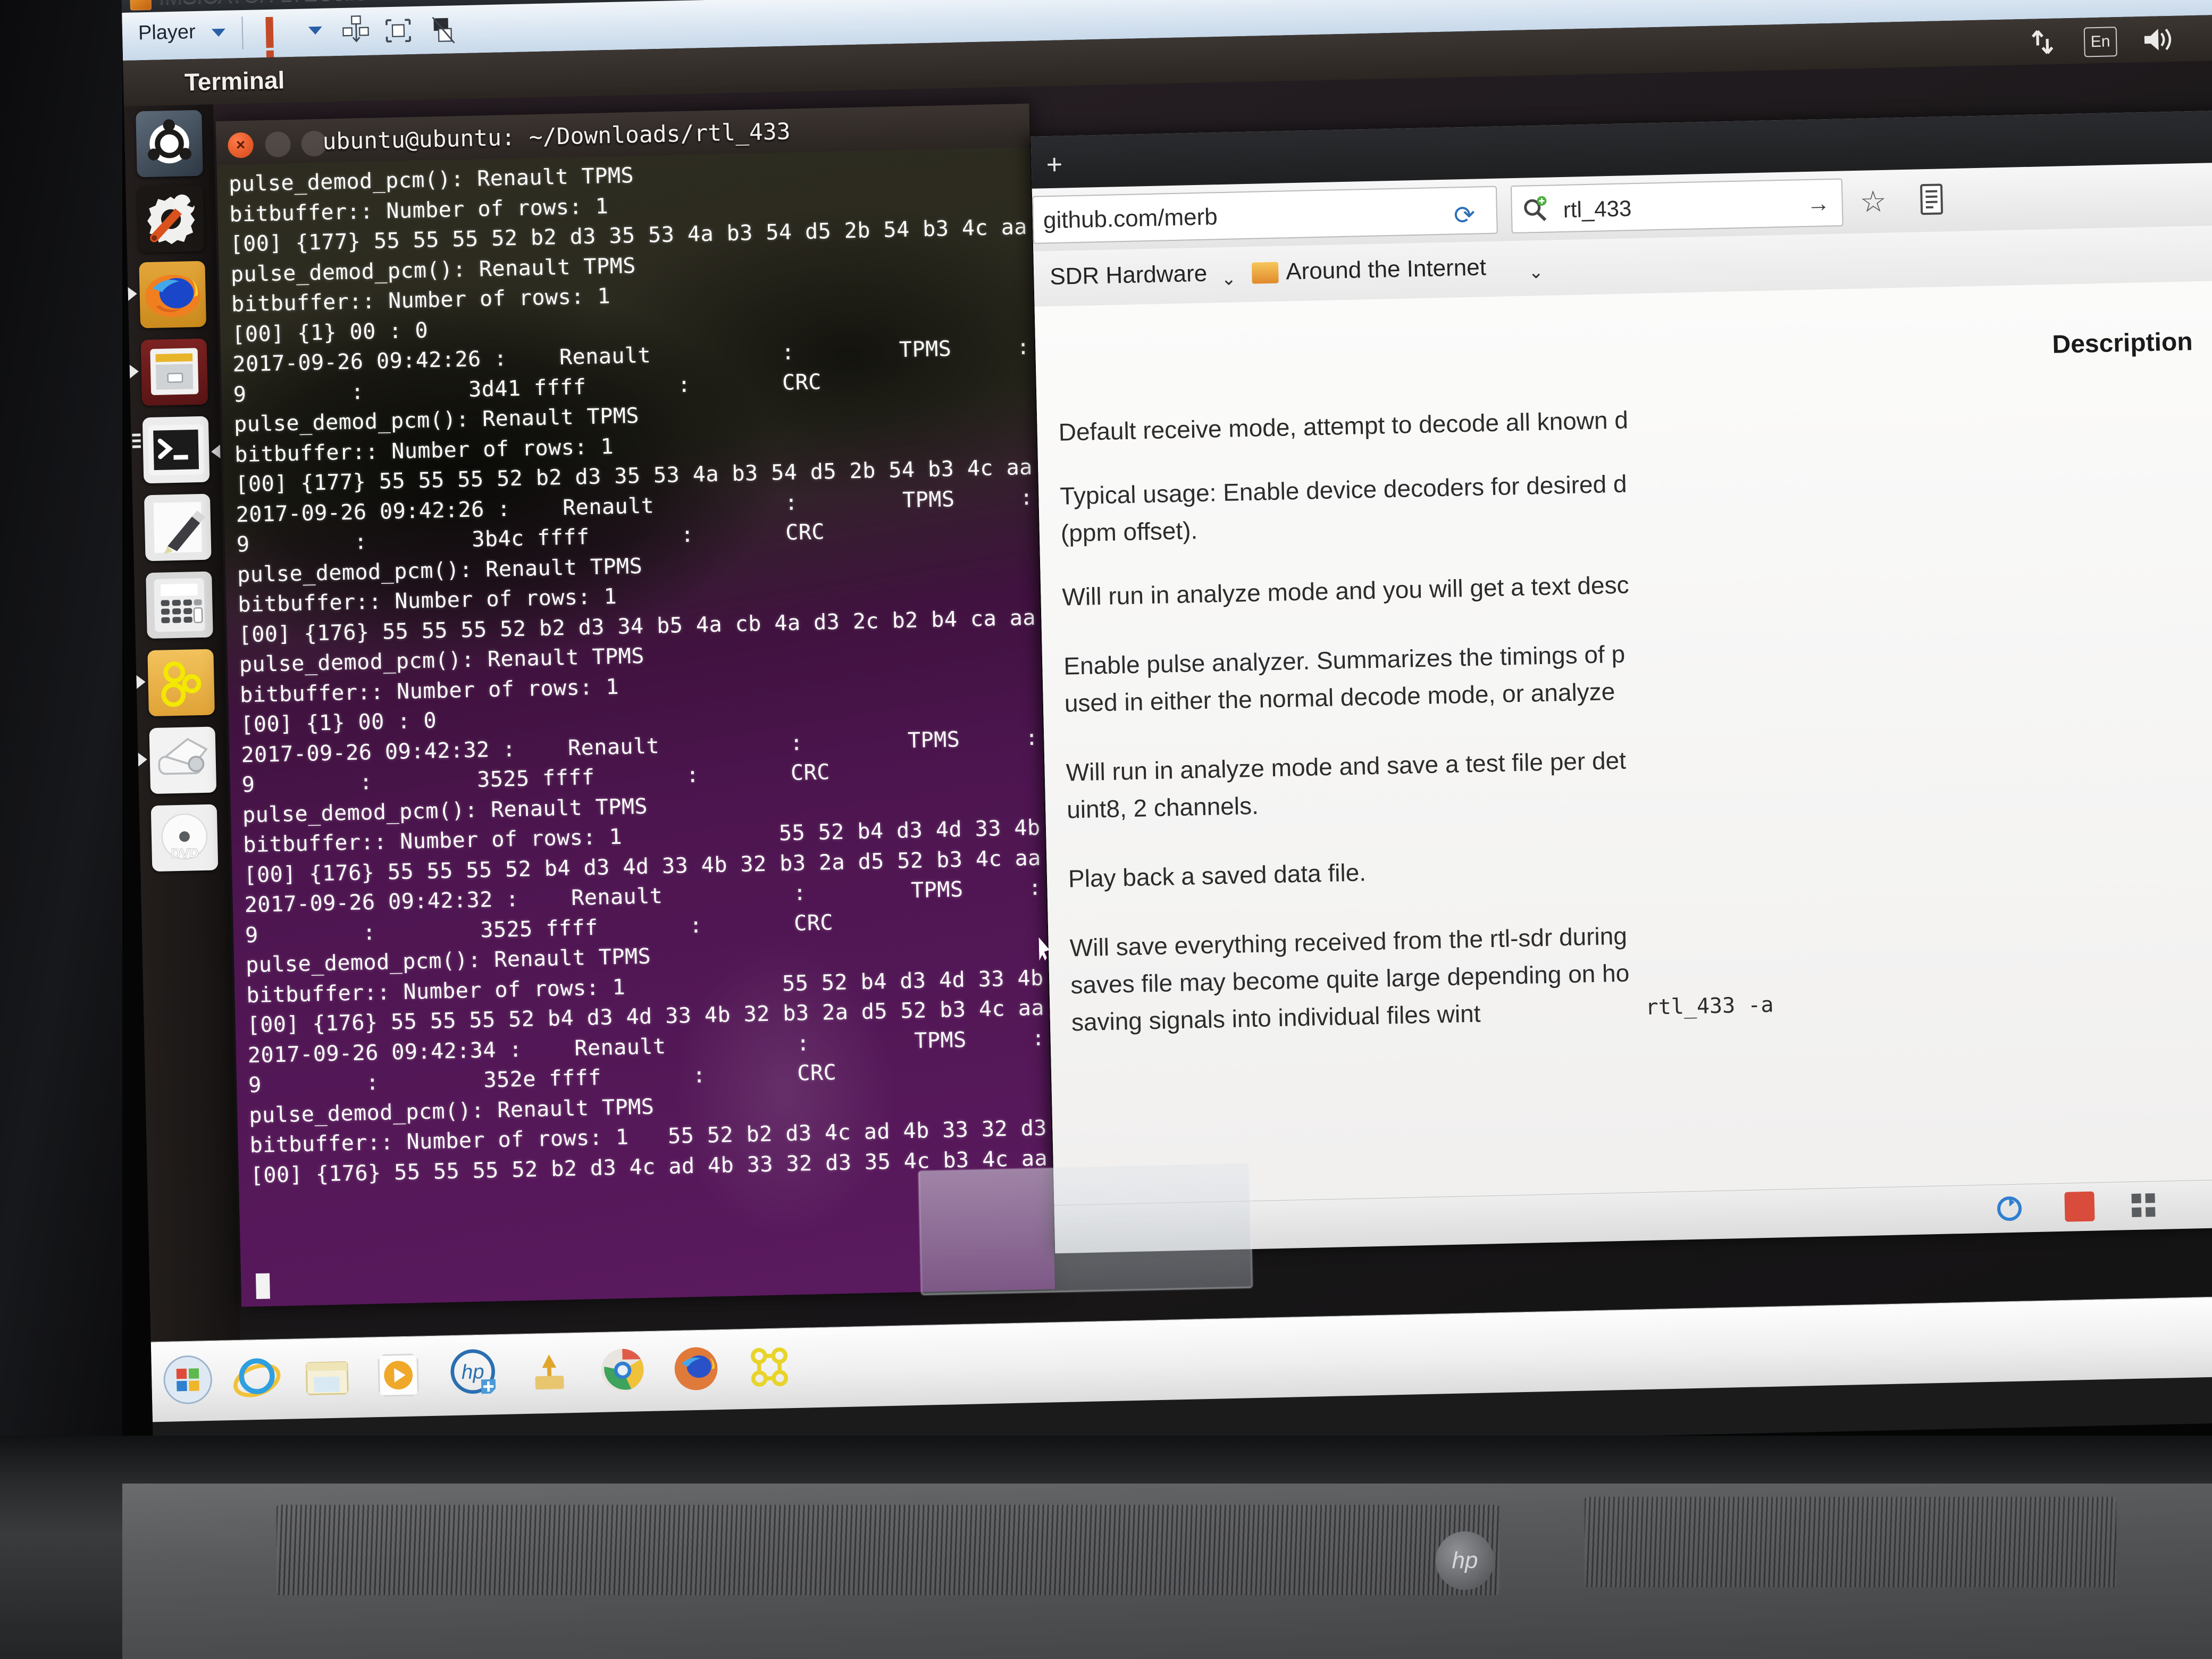 The height and width of the screenshot is (1659, 2212). I want to click on minimize-icon, so click(278, 144).